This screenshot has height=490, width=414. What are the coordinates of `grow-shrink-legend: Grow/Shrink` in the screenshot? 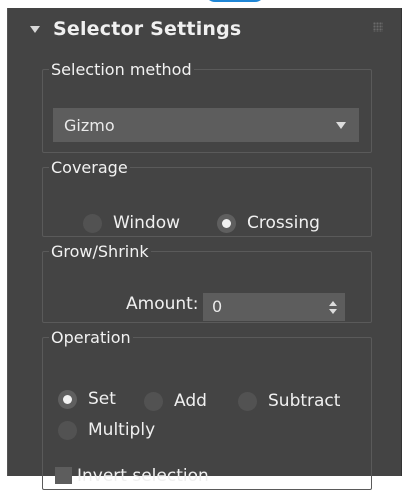 It's located at (100, 251).